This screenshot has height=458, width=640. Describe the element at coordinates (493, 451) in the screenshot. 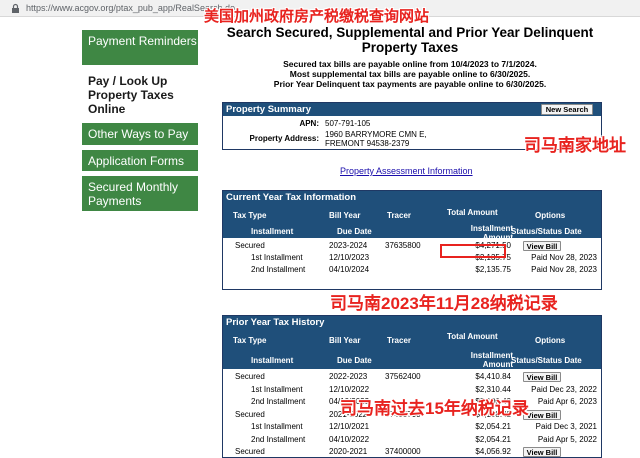

I see `cell-amount: $4,056.92` at that location.